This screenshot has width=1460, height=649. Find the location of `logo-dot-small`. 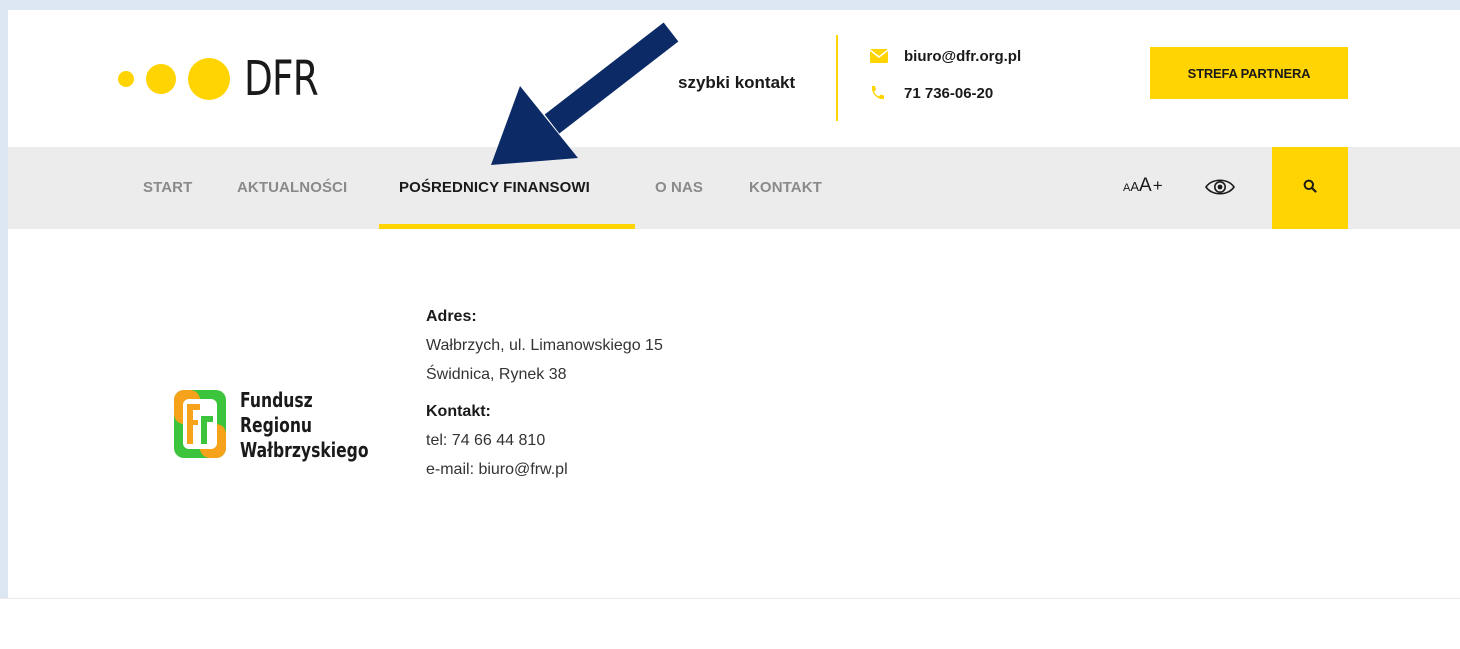

logo-dot-small is located at coordinates (126, 79).